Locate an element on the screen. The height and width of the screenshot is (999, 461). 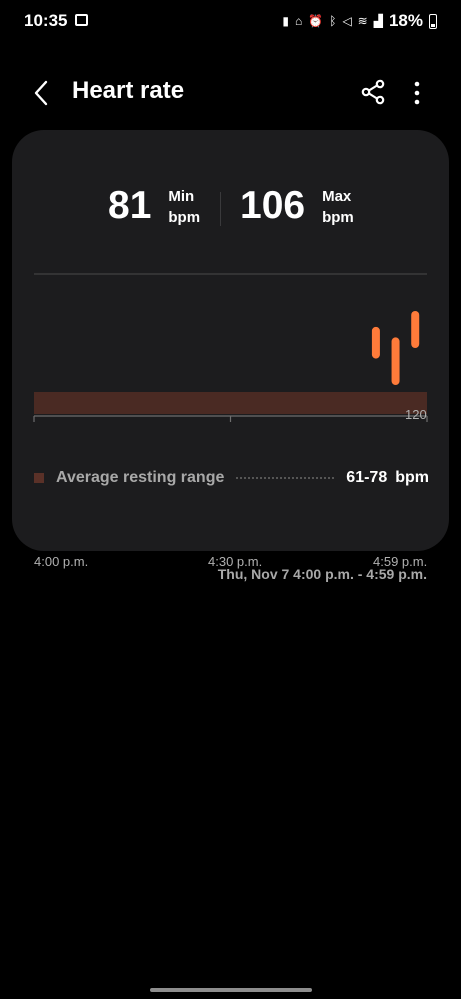
chart-svg is located at coordinates (230, 347).